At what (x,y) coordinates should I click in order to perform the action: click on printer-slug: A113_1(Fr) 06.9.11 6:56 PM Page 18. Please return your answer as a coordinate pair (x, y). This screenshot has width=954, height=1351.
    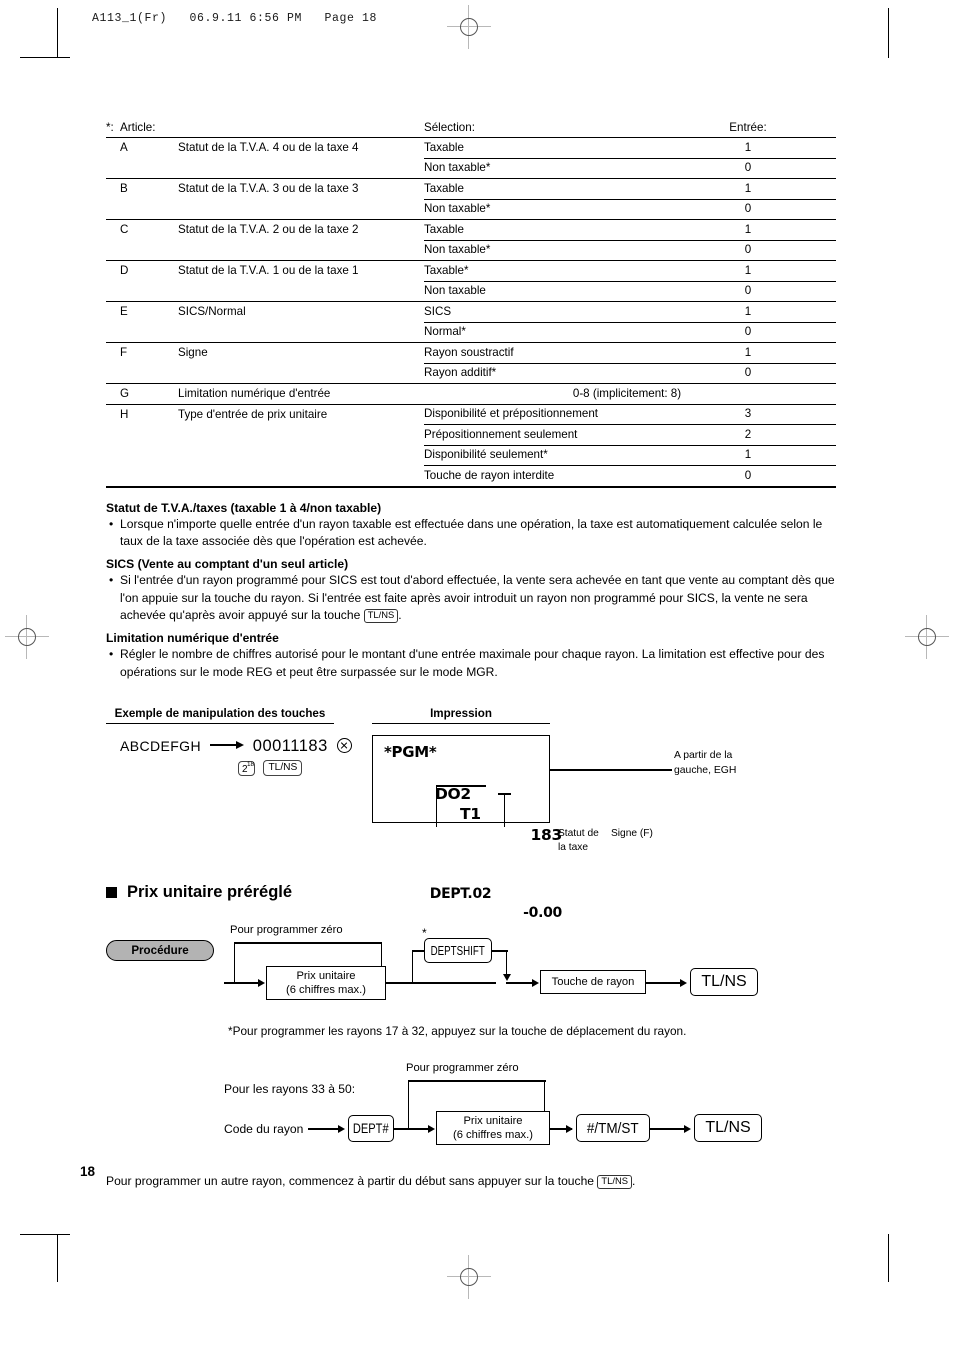
    Looking at the image, I should click on (235, 18).